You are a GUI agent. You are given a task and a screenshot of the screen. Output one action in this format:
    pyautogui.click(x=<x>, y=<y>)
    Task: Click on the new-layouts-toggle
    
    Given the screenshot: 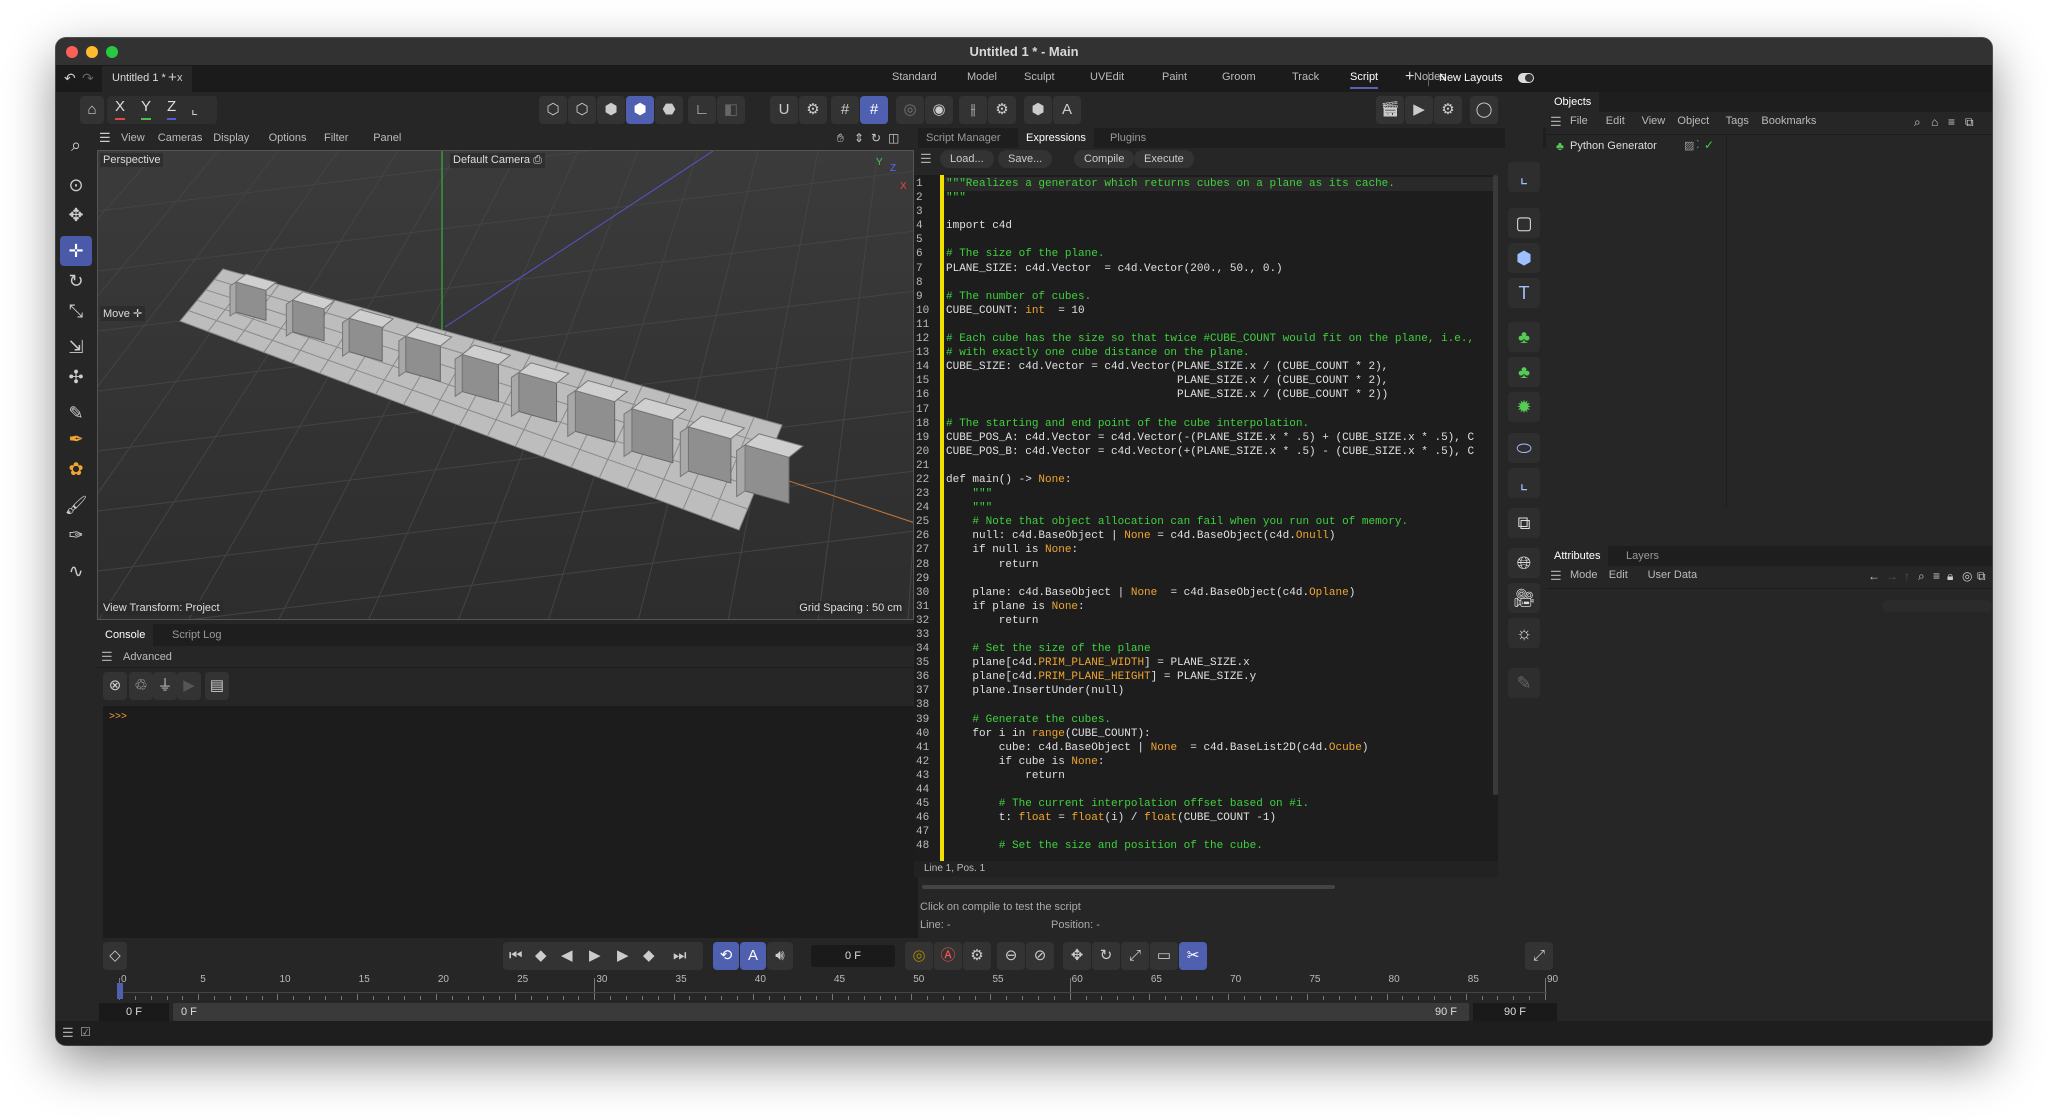 What is the action you would take?
    pyautogui.click(x=1526, y=78)
    